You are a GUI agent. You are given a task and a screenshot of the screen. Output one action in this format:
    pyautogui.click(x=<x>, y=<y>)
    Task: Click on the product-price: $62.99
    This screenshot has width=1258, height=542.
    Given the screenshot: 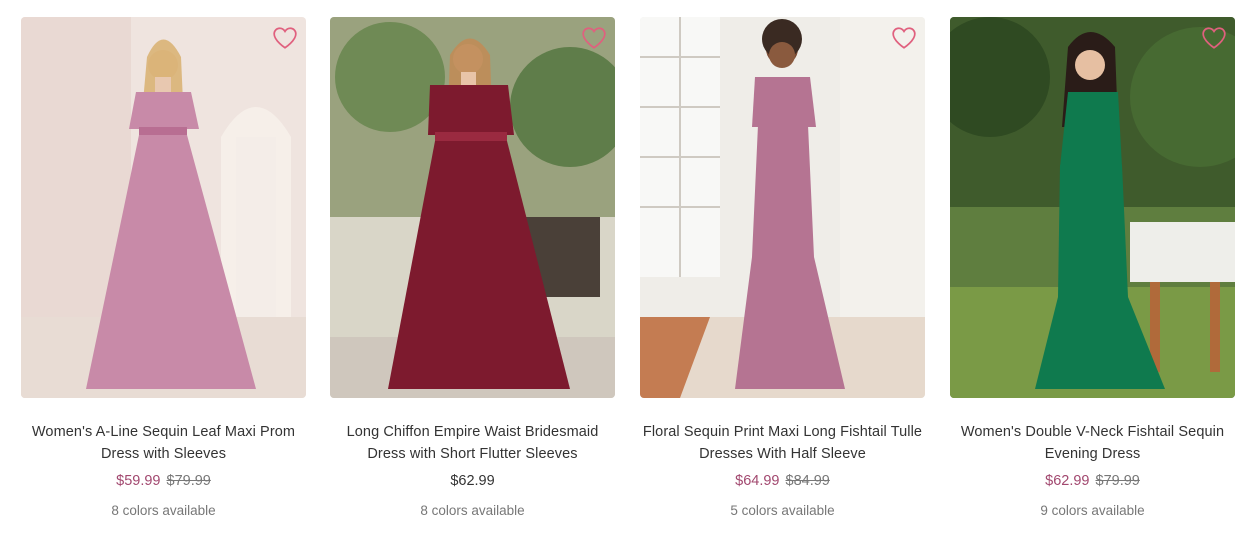 What is the action you would take?
    pyautogui.click(x=472, y=481)
    